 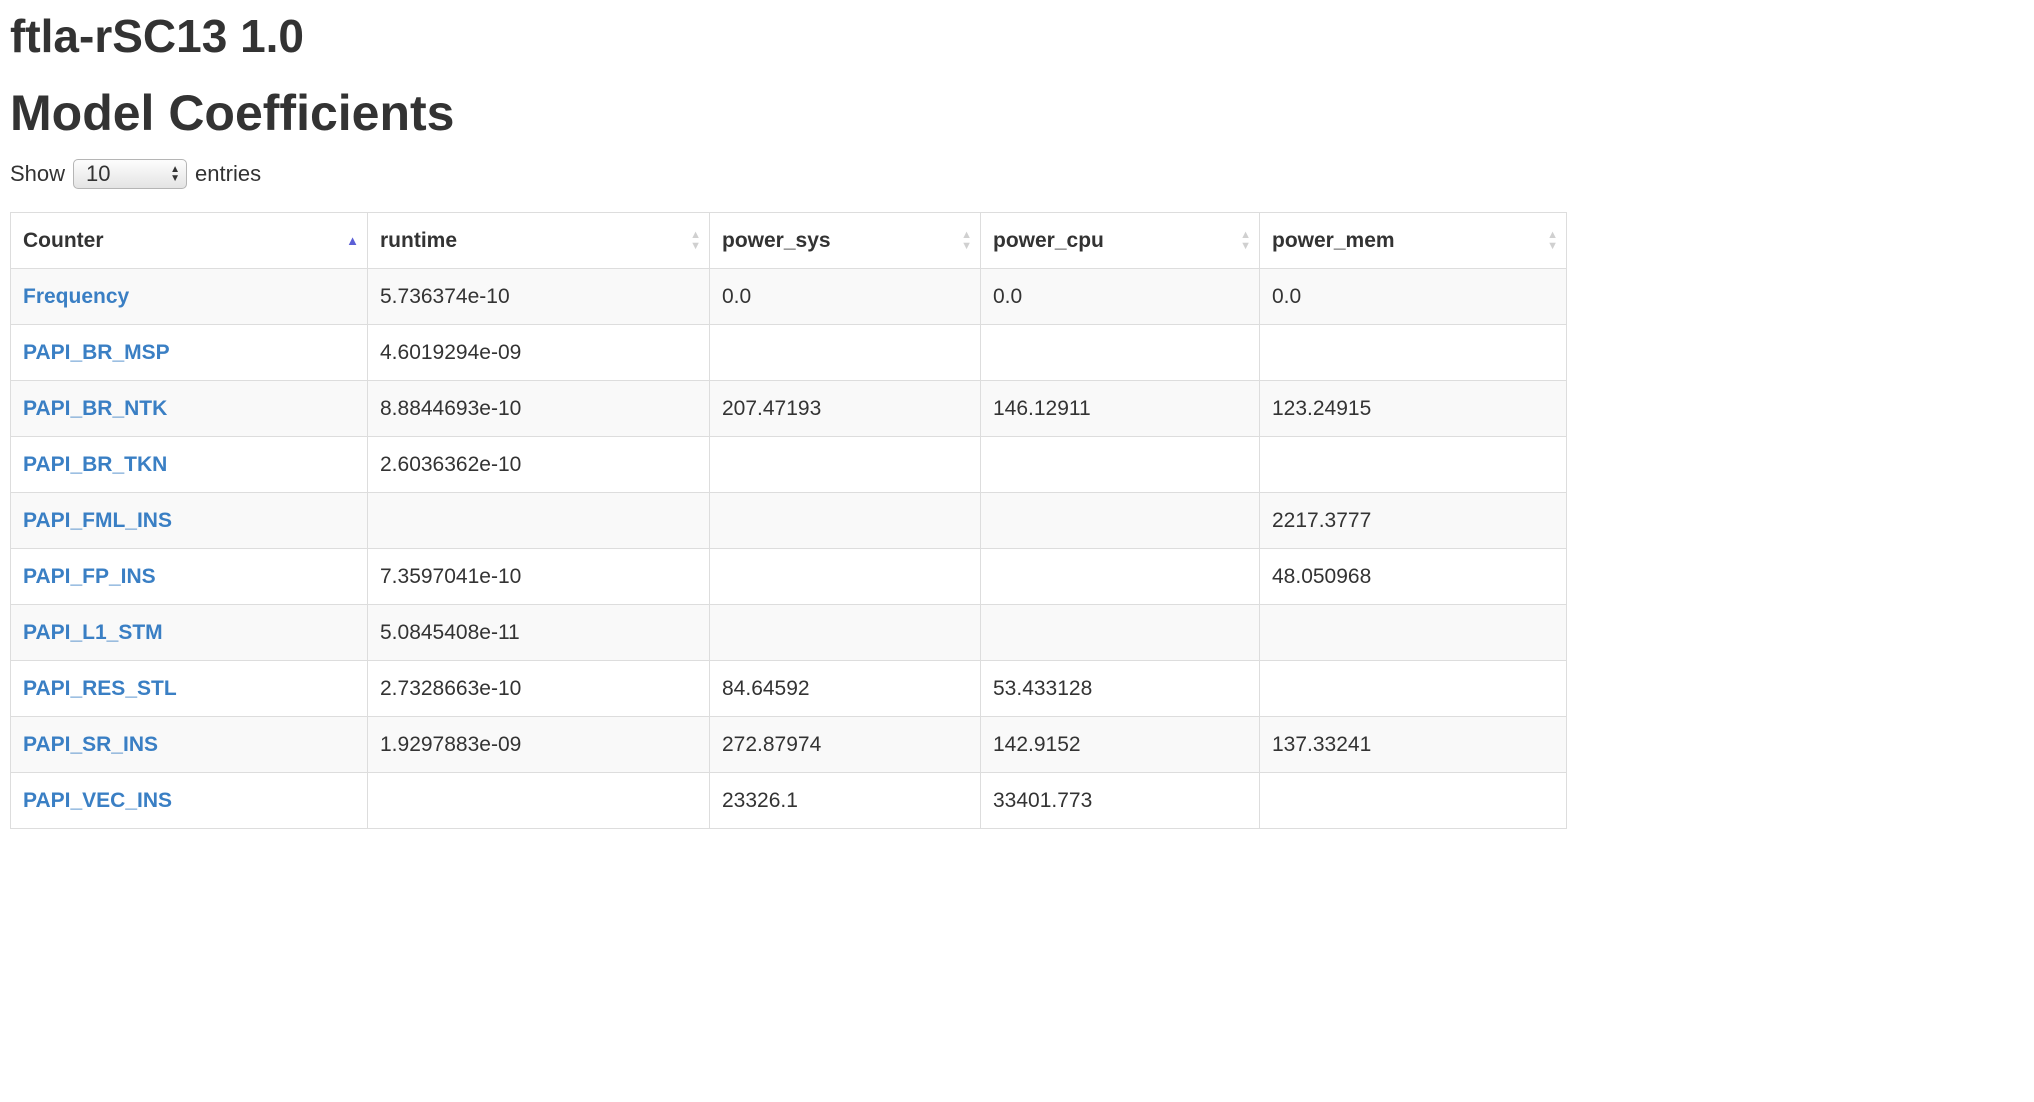 I want to click on counter-cell: PAPI_RES_STL, so click(x=189, y=688).